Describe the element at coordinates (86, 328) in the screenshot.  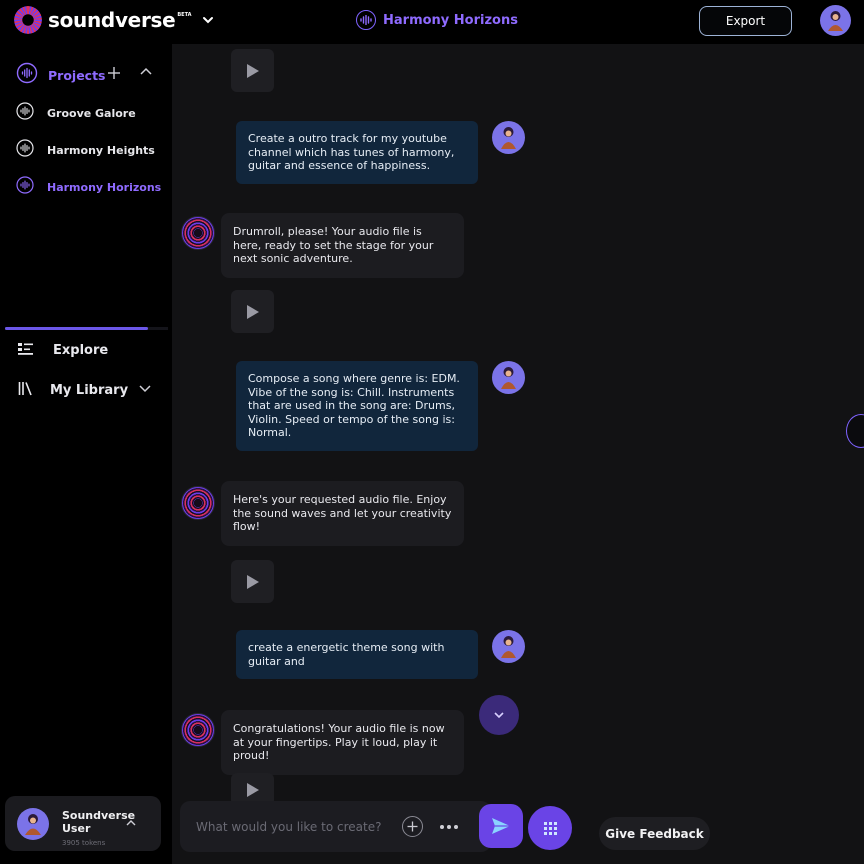
I see `sidebar-divider` at that location.